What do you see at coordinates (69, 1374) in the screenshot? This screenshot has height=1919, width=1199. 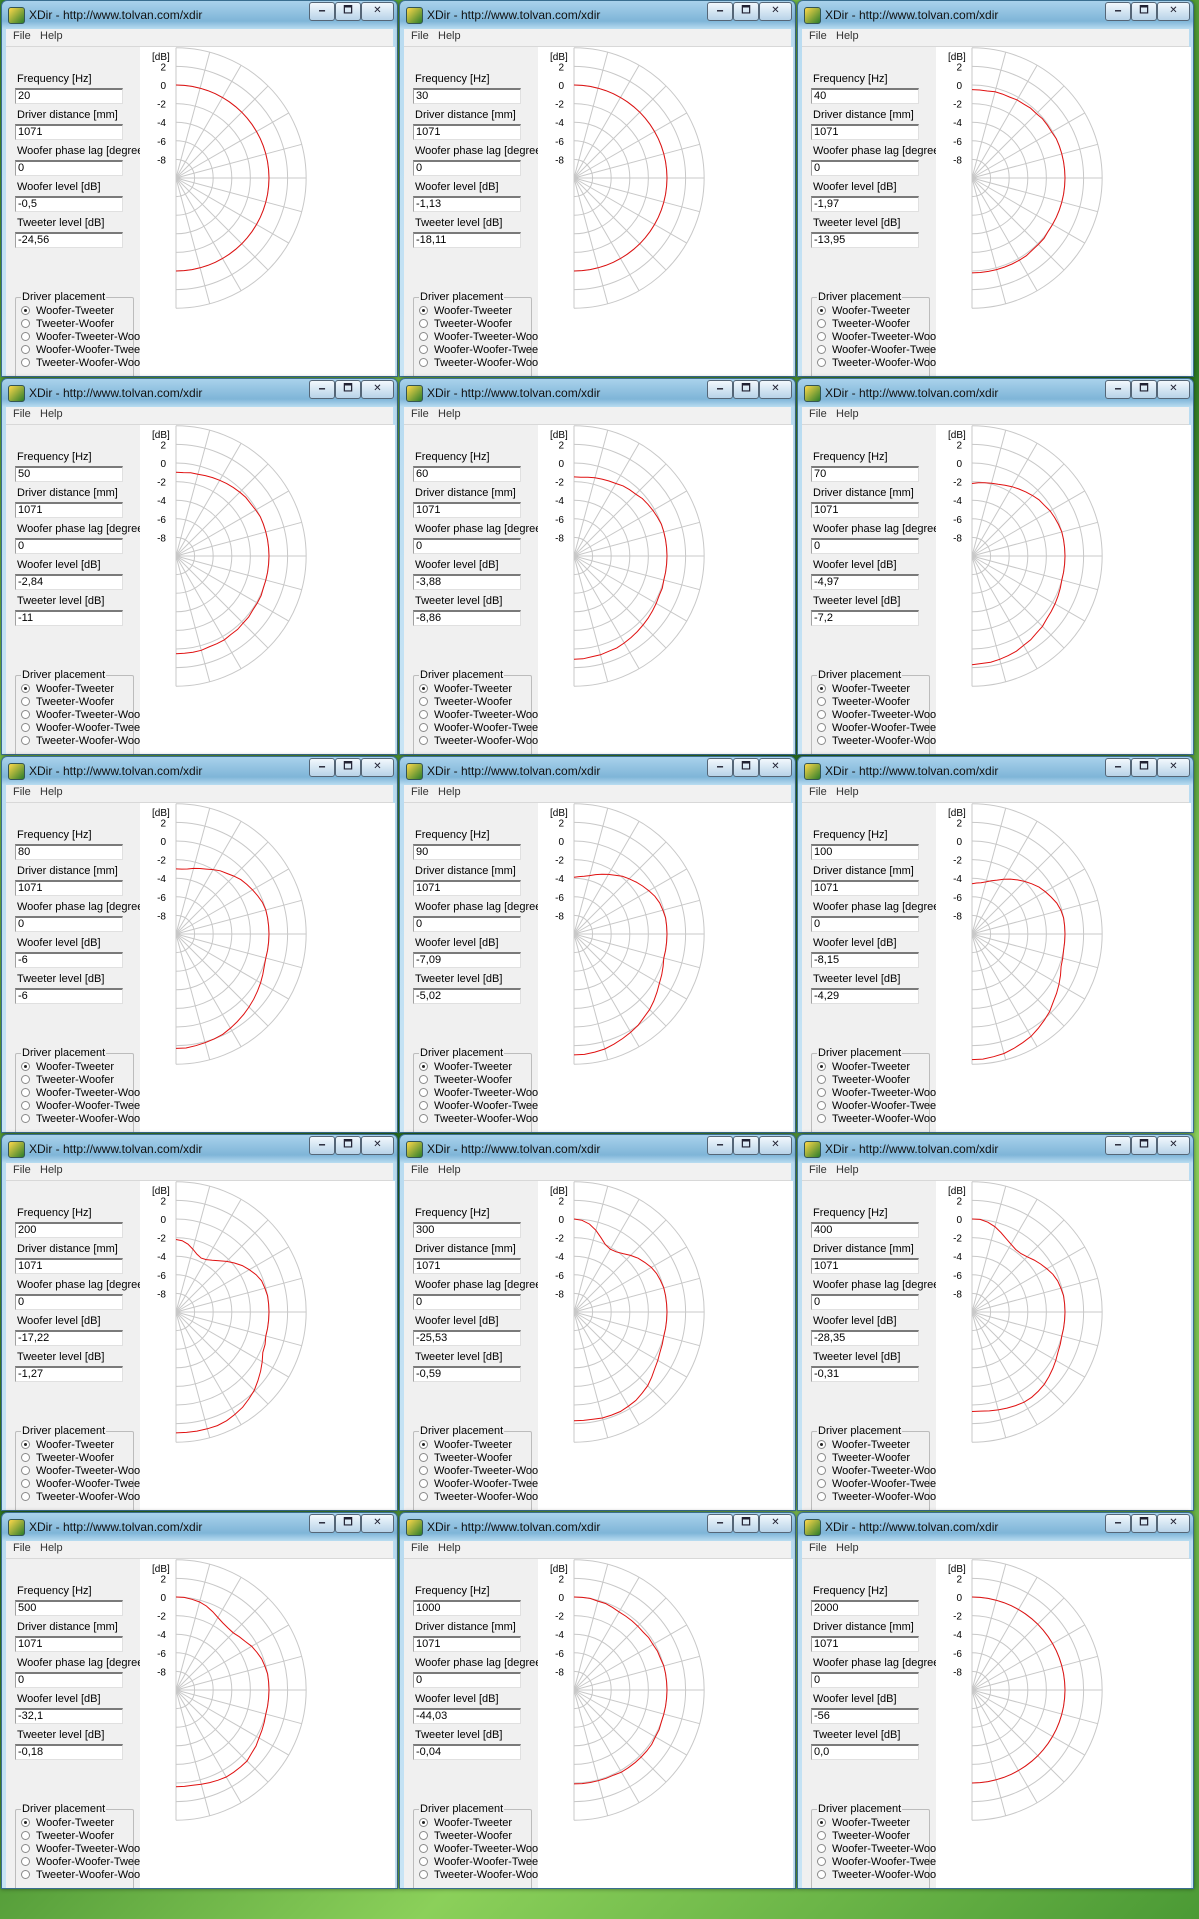 I see `tweeter-level-field: -1,27` at bounding box center [69, 1374].